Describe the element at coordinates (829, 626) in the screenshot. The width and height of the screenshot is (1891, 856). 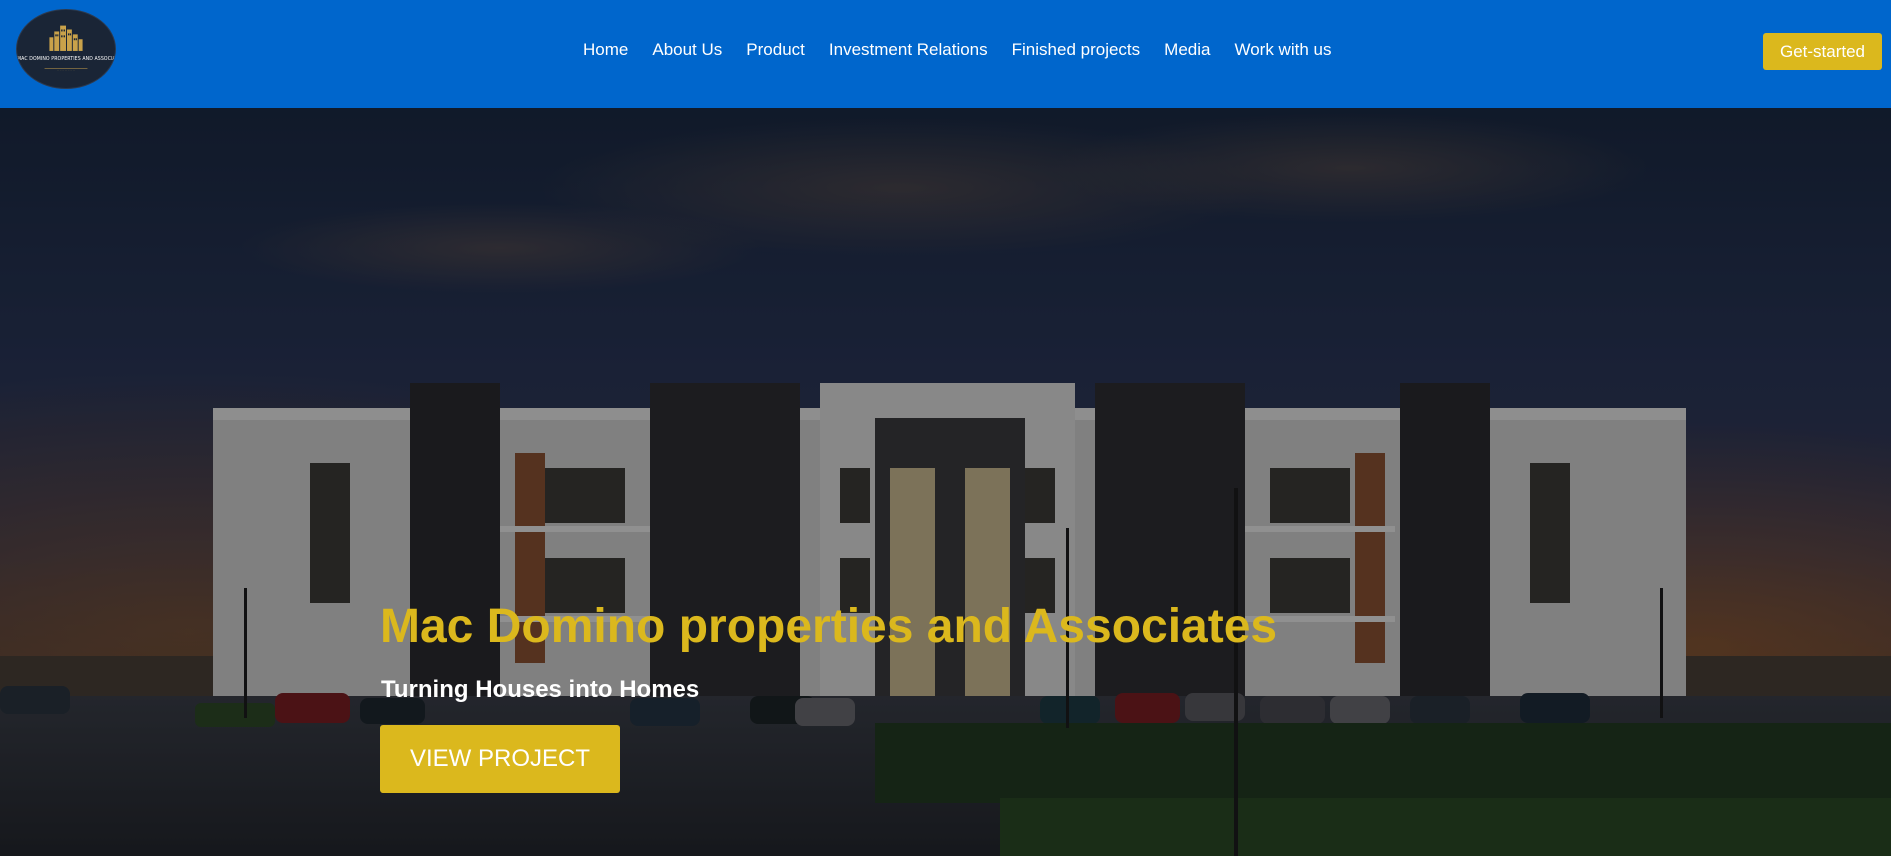
I see `hero-title: Mac Domino properties and Associates` at that location.